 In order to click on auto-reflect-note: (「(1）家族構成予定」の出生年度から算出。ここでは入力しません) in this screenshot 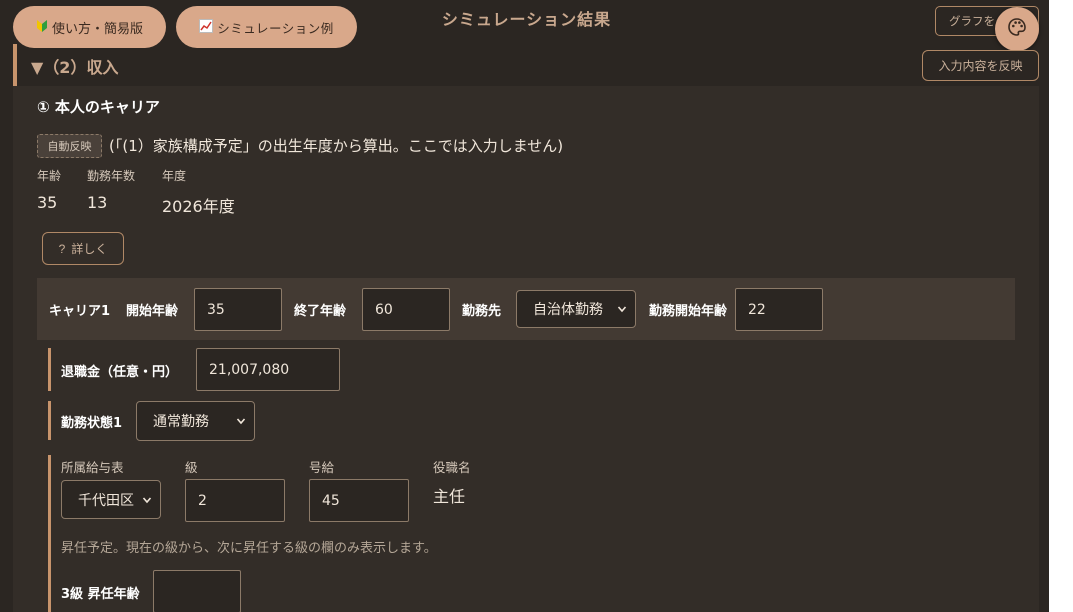, I will do `click(336, 146)`.